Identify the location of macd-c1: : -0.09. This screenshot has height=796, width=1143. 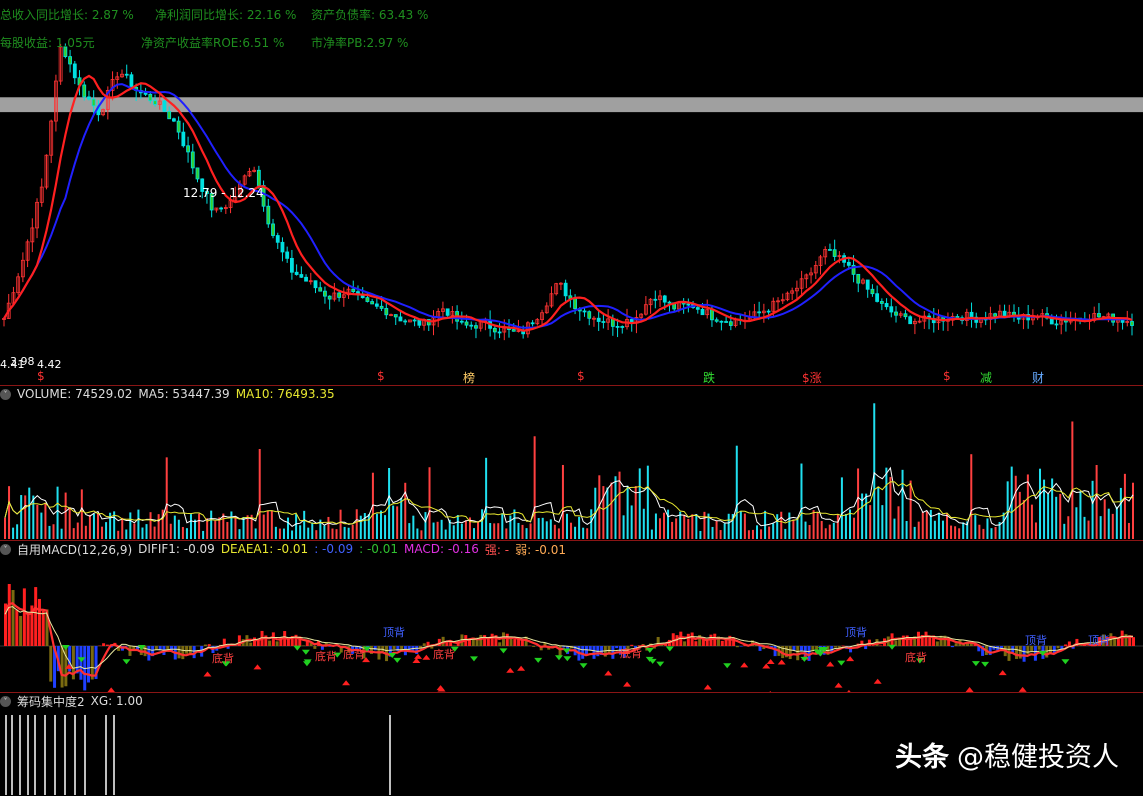
(333, 549).